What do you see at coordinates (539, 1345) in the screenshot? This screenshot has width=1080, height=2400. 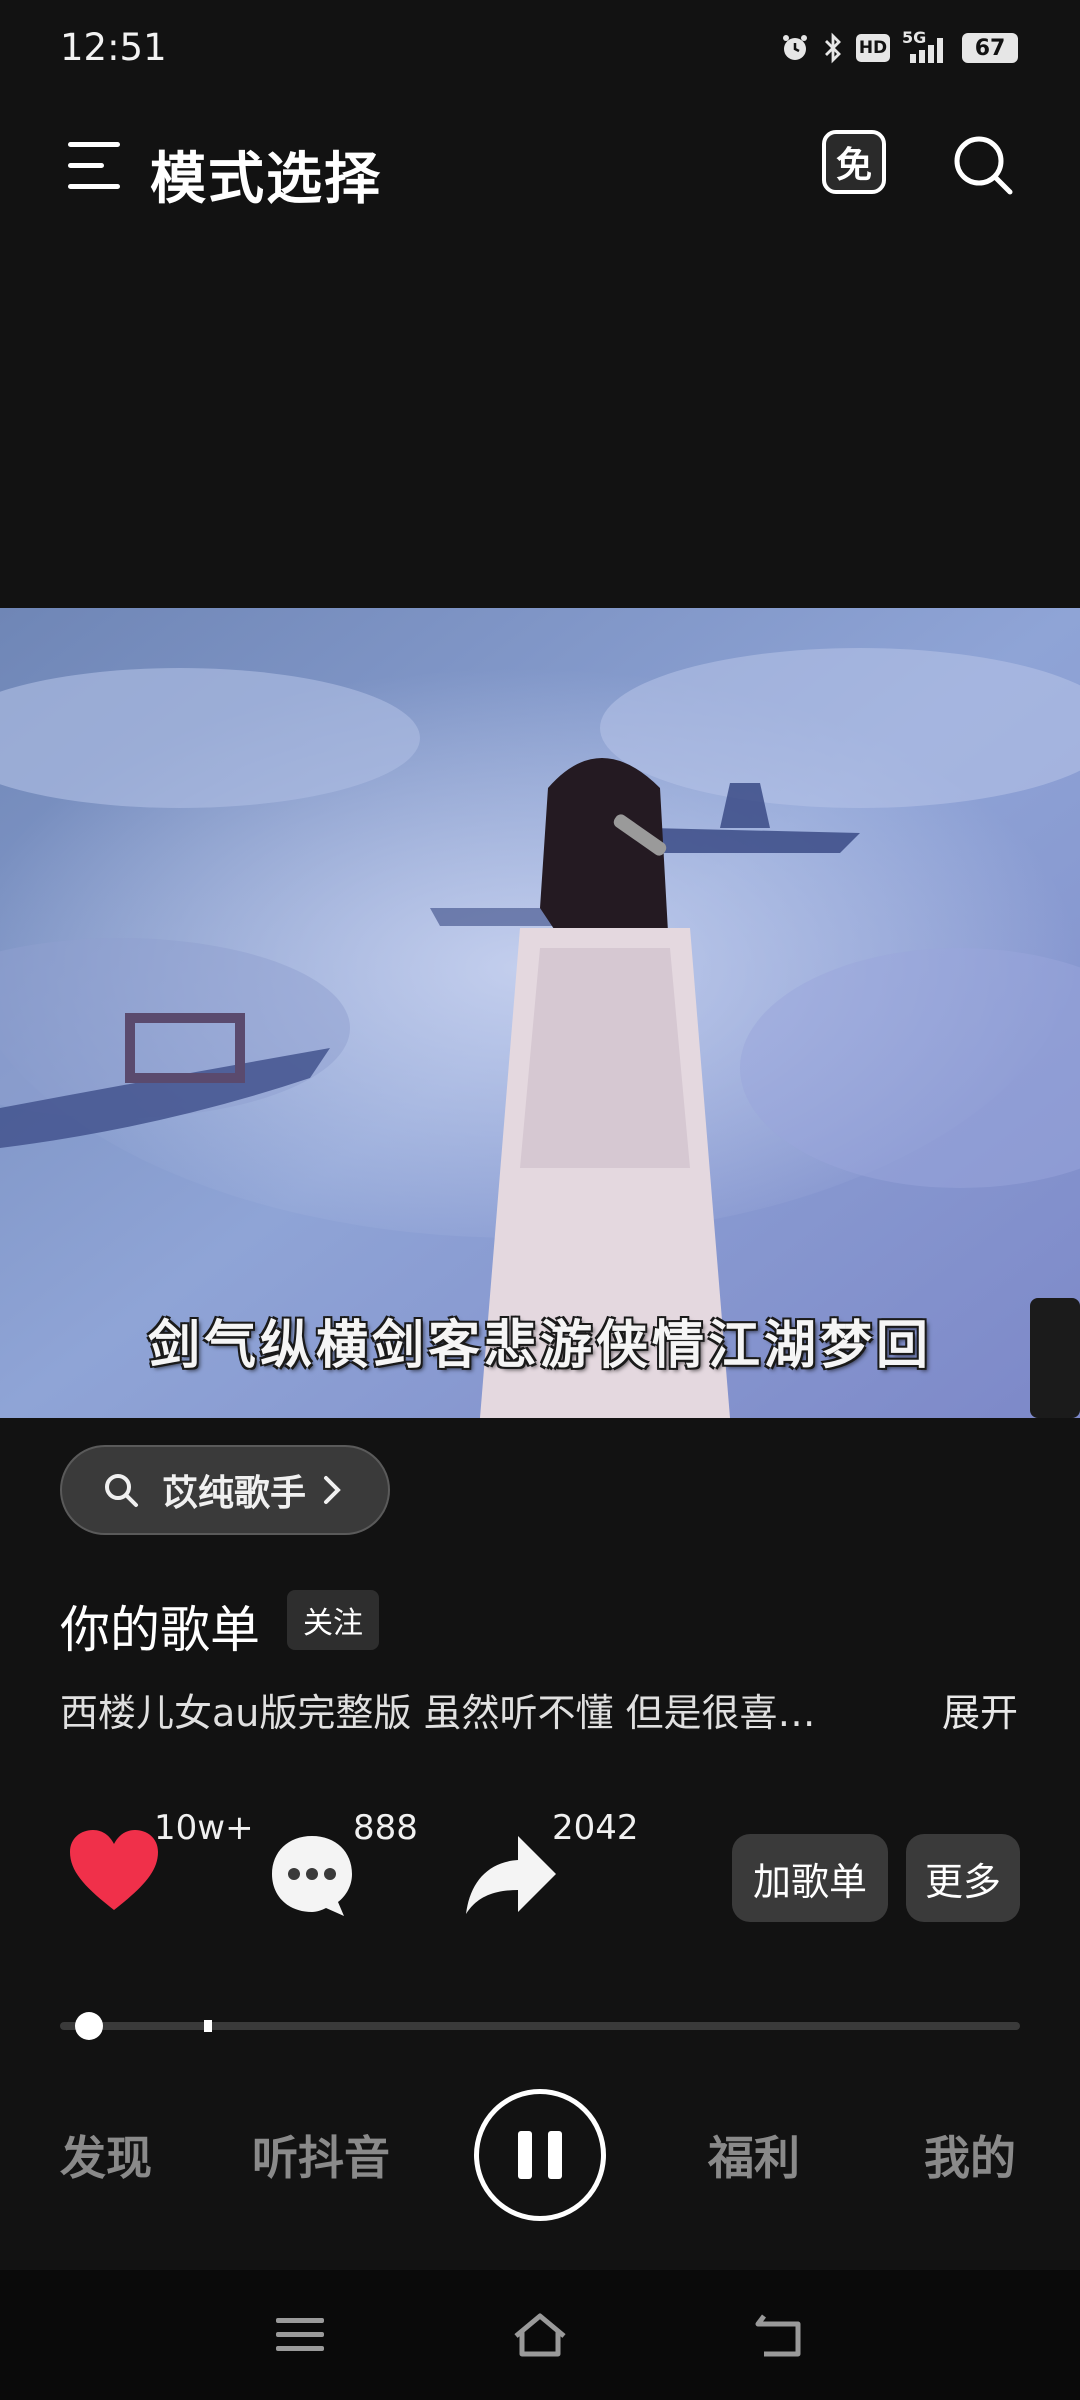 I see `video-subtitle: 剑气纵横剑客悲游侠情江湖梦回` at bounding box center [539, 1345].